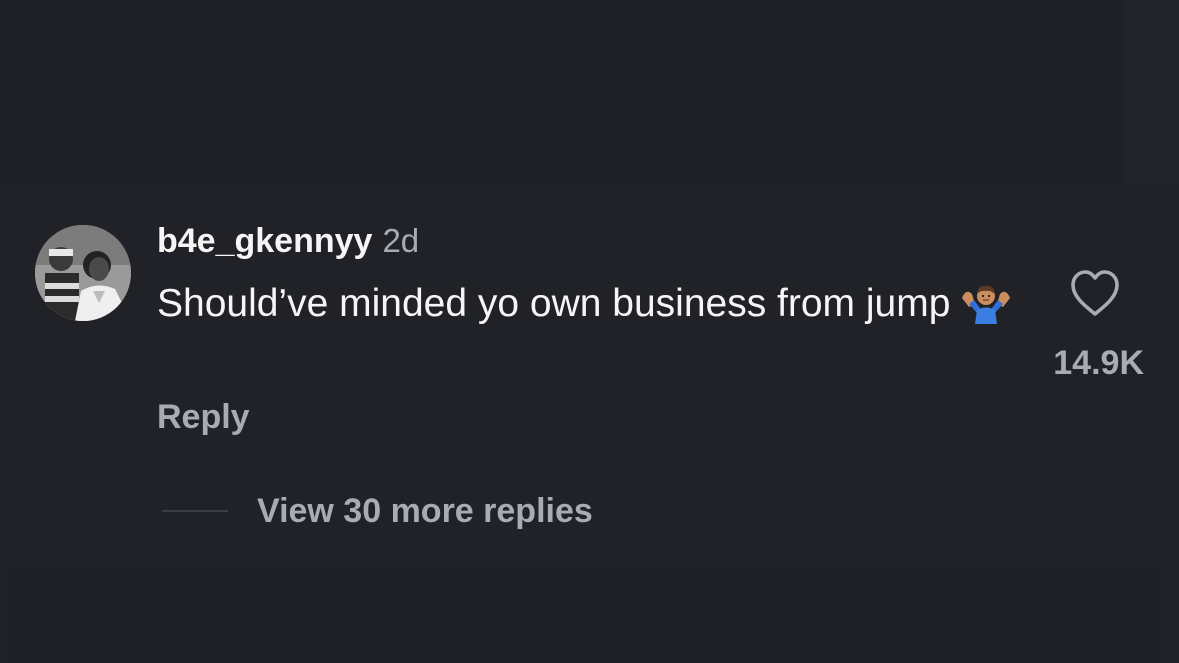  I want to click on replies-divider-line, so click(195, 511).